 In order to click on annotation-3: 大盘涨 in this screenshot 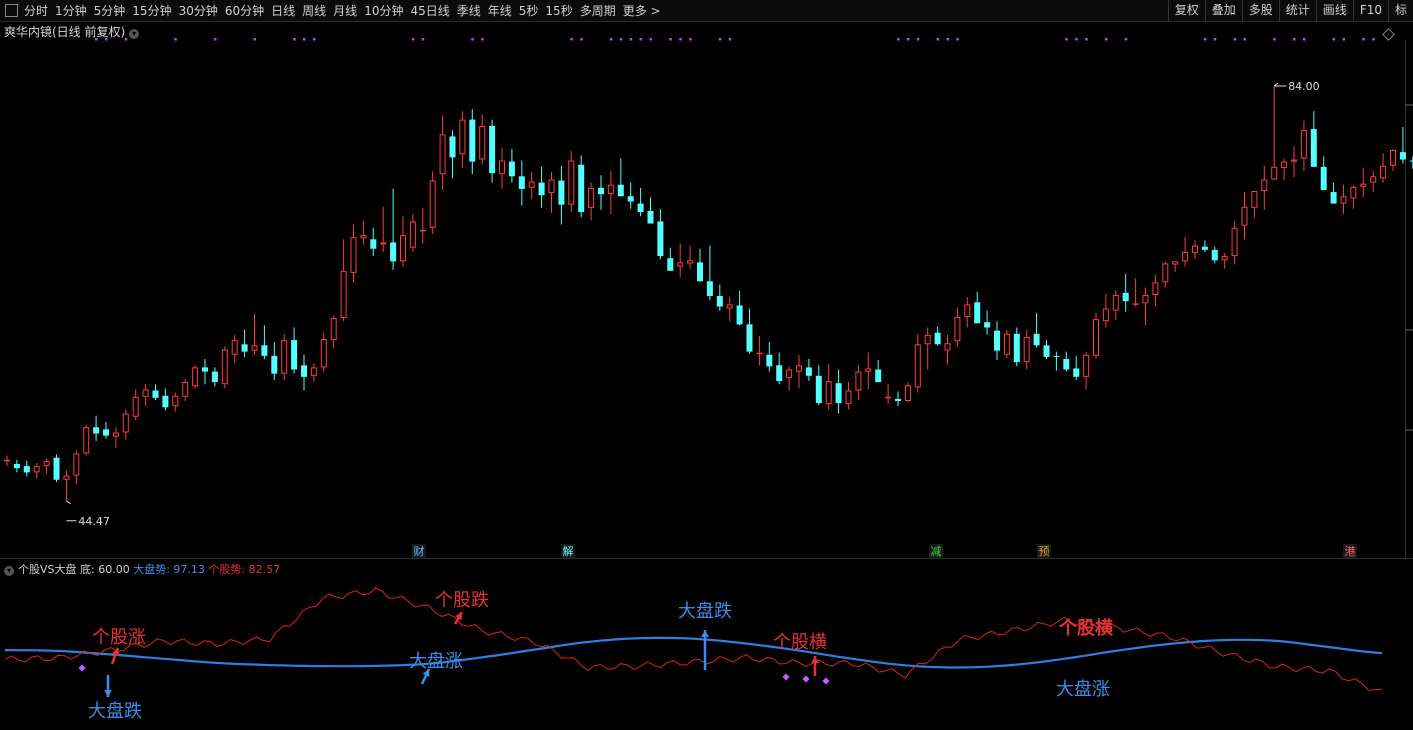, I will do `click(436, 661)`.